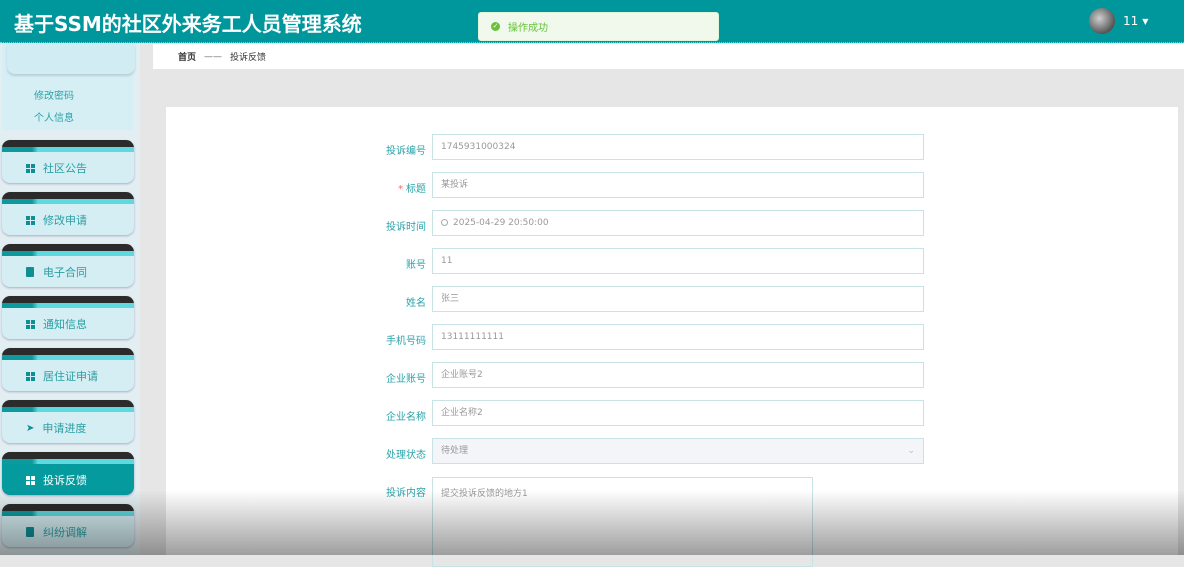 This screenshot has height=567, width=1184. Describe the element at coordinates (400, 189) in the screenshot. I see `required-mark: *` at that location.